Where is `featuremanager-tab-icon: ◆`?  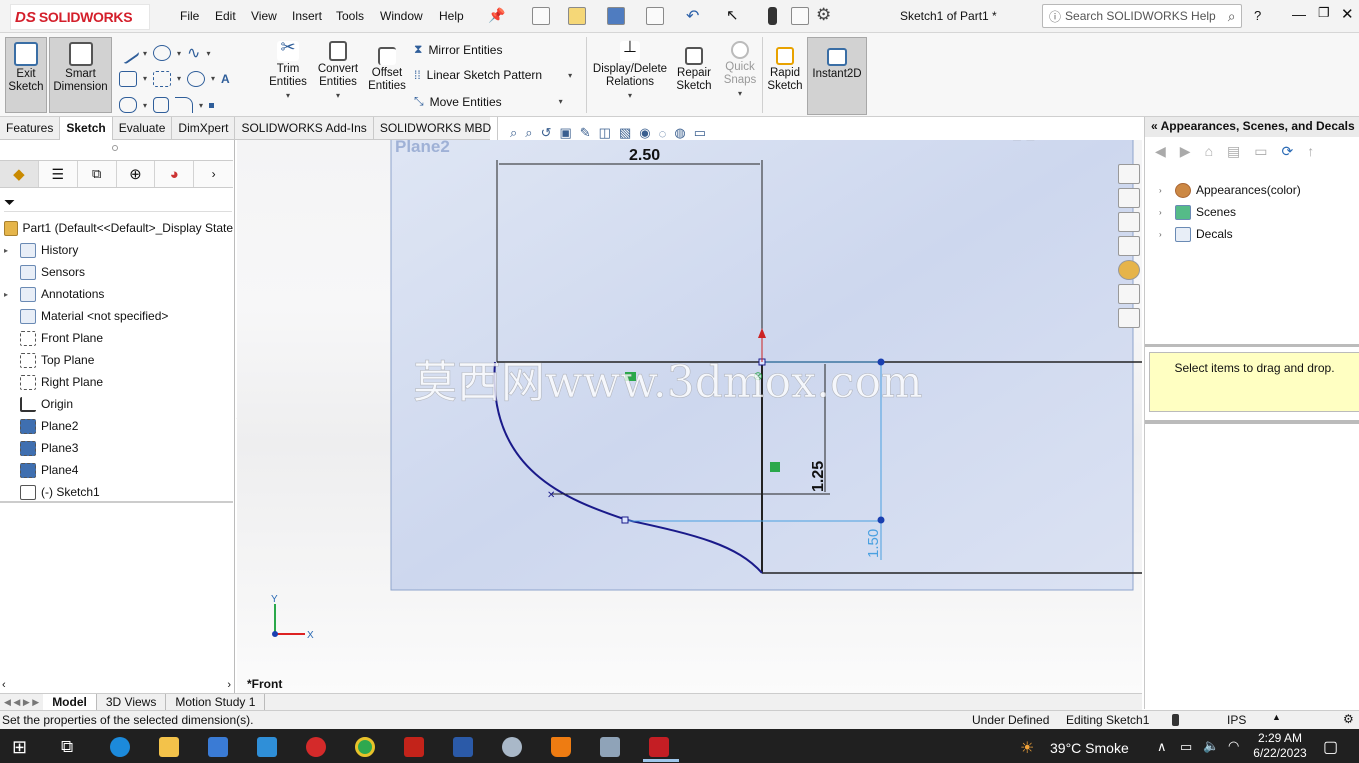 featuremanager-tab-icon: ◆ is located at coordinates (19, 174).